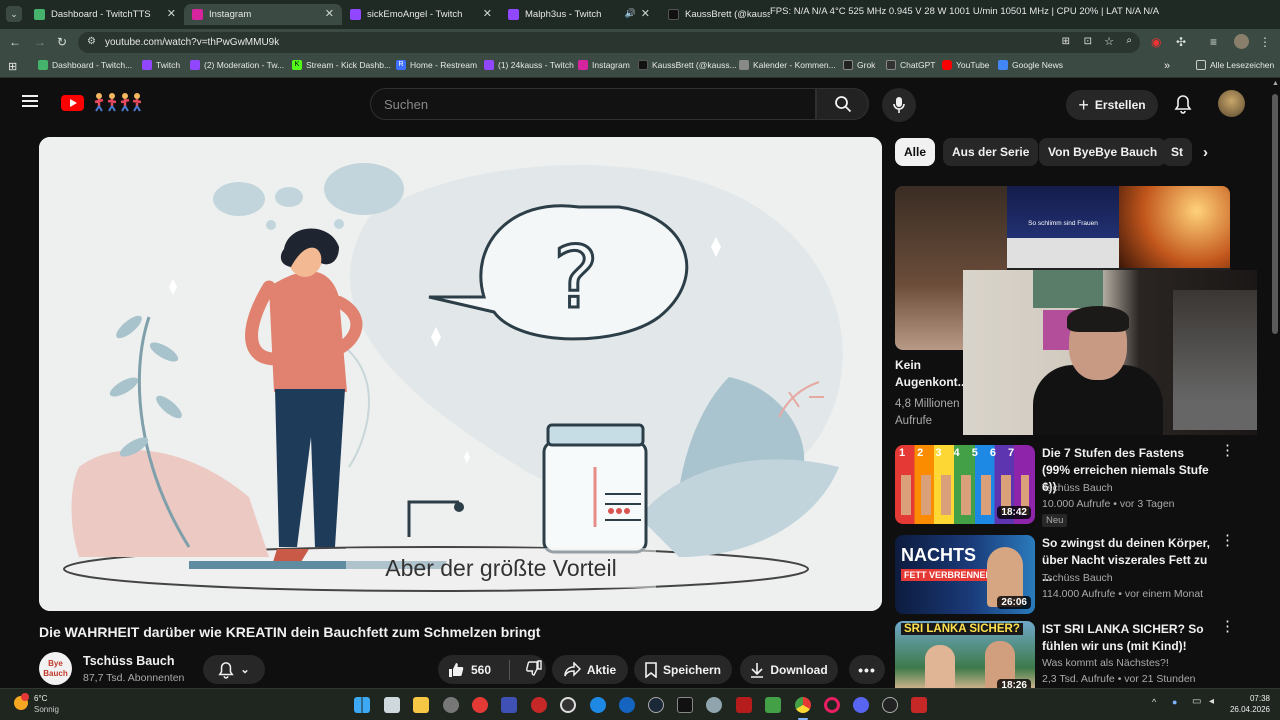 This screenshot has height=720, width=1280. I want to click on settings-icon, so click(714, 705).